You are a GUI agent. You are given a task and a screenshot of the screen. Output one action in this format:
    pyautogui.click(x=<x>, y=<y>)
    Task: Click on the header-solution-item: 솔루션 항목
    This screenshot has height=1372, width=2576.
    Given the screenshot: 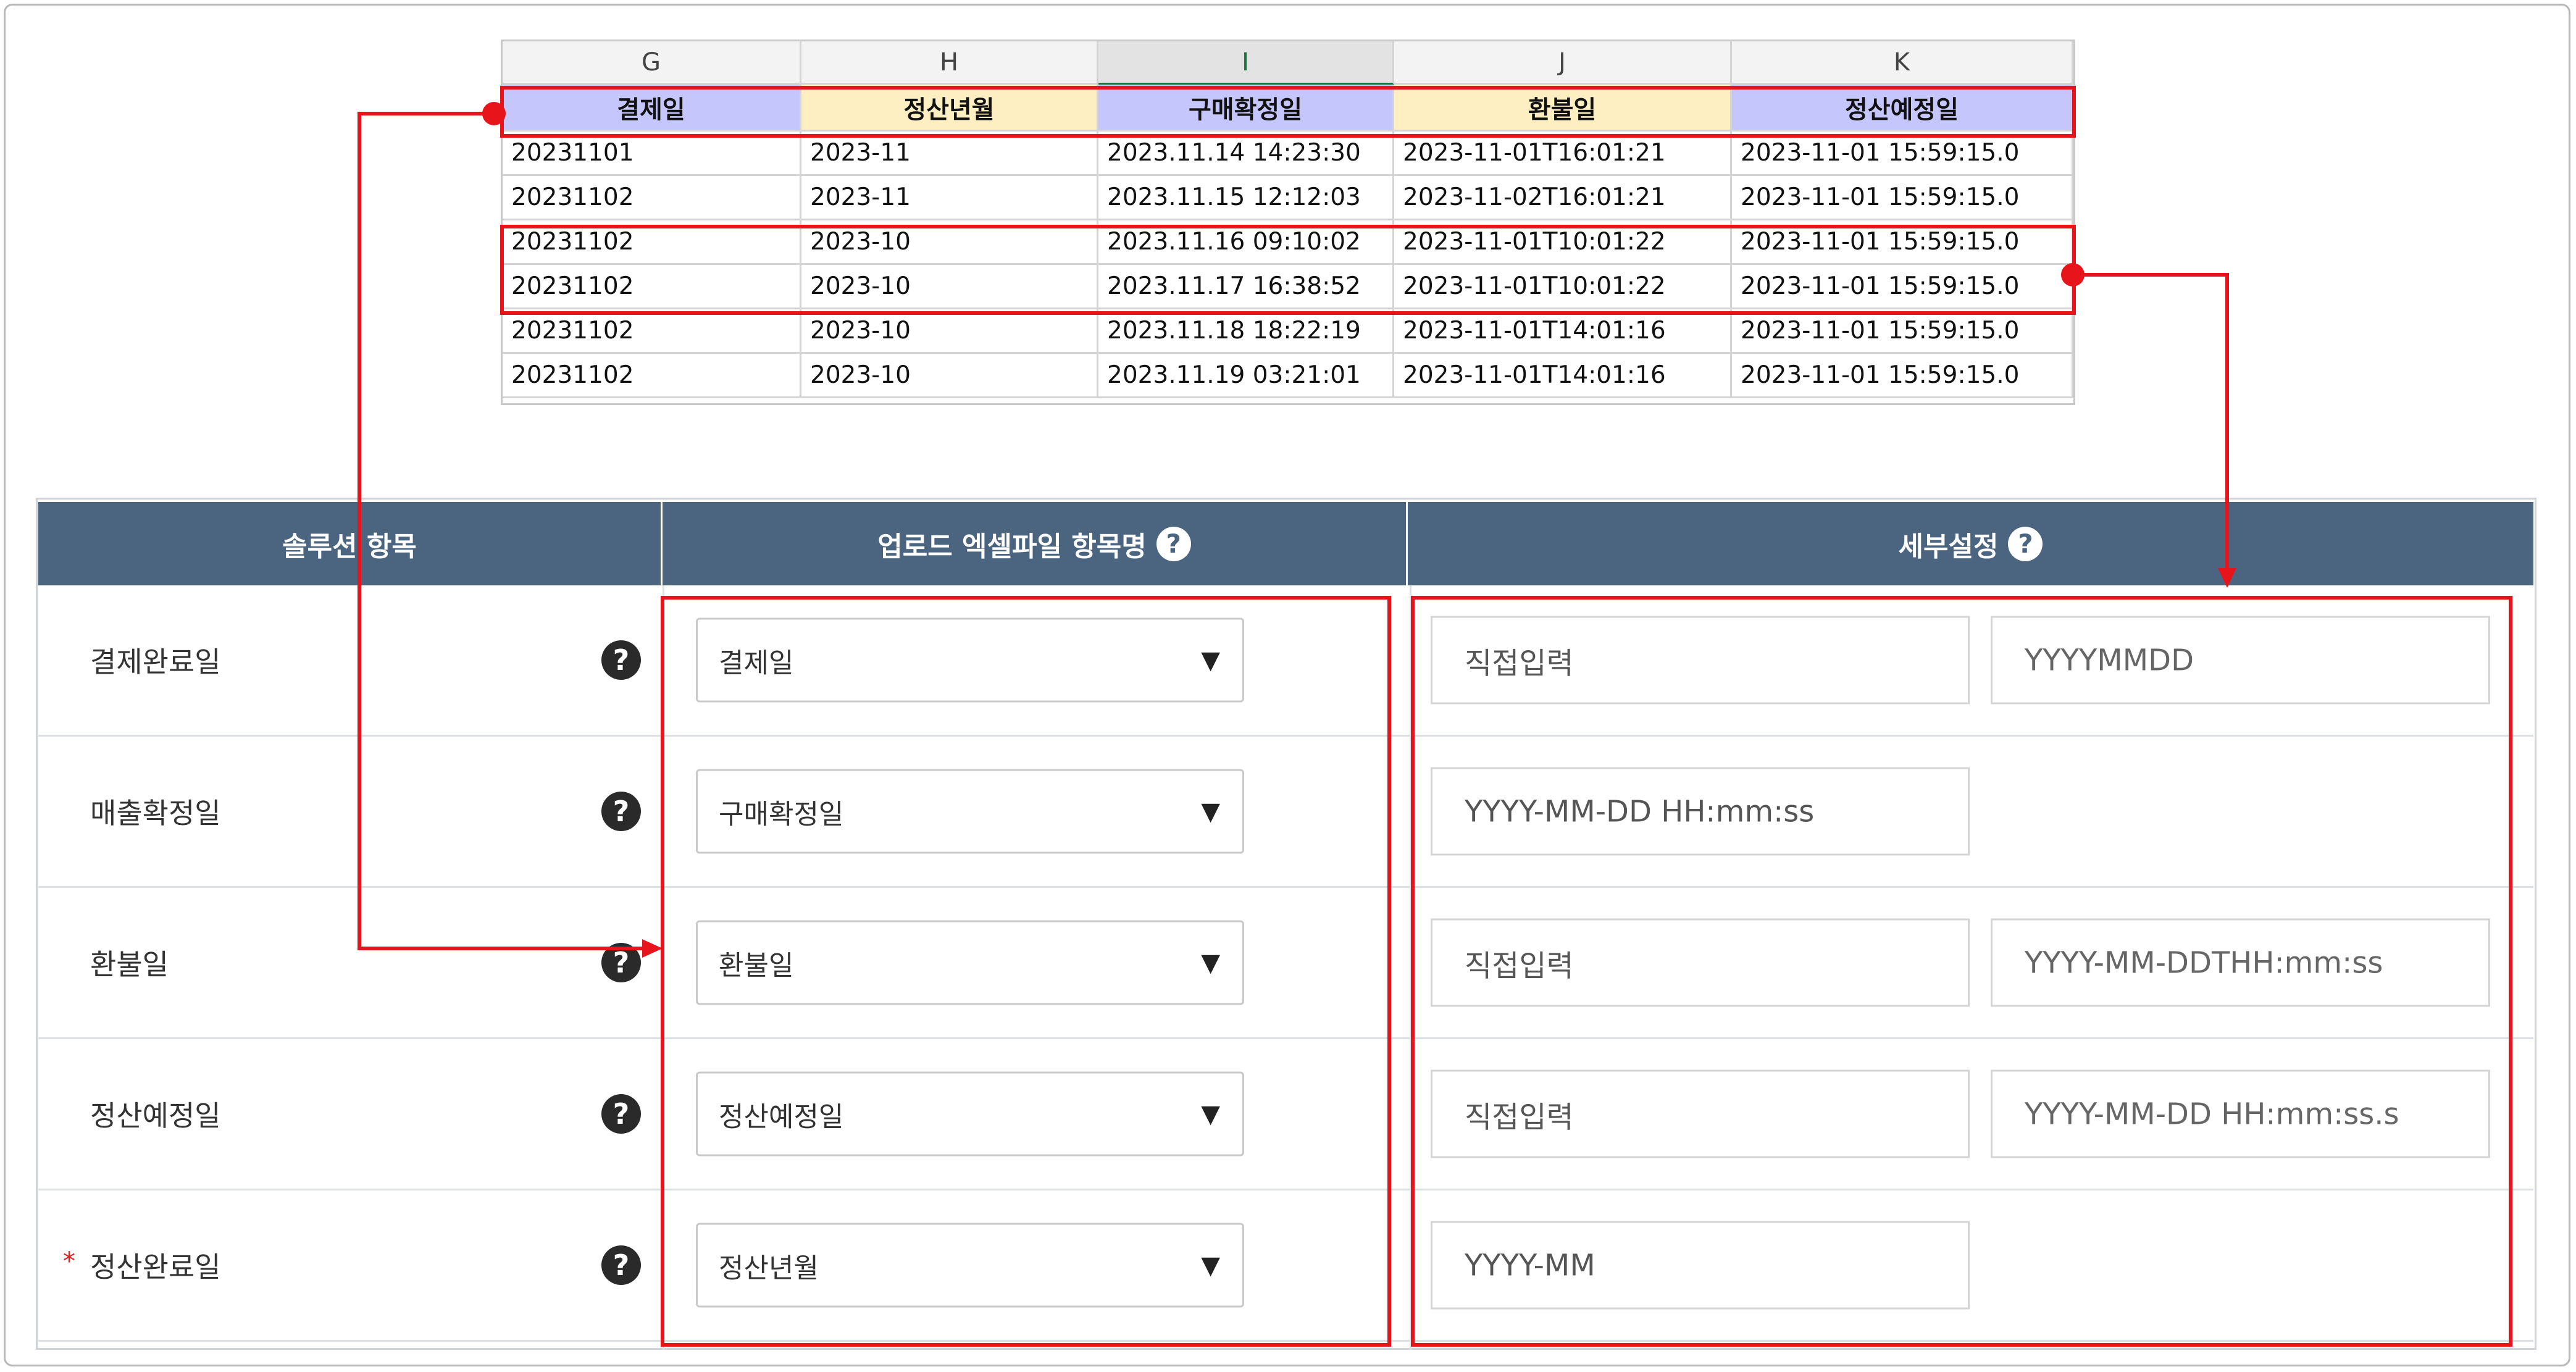 What is the action you would take?
    pyautogui.click(x=351, y=543)
    